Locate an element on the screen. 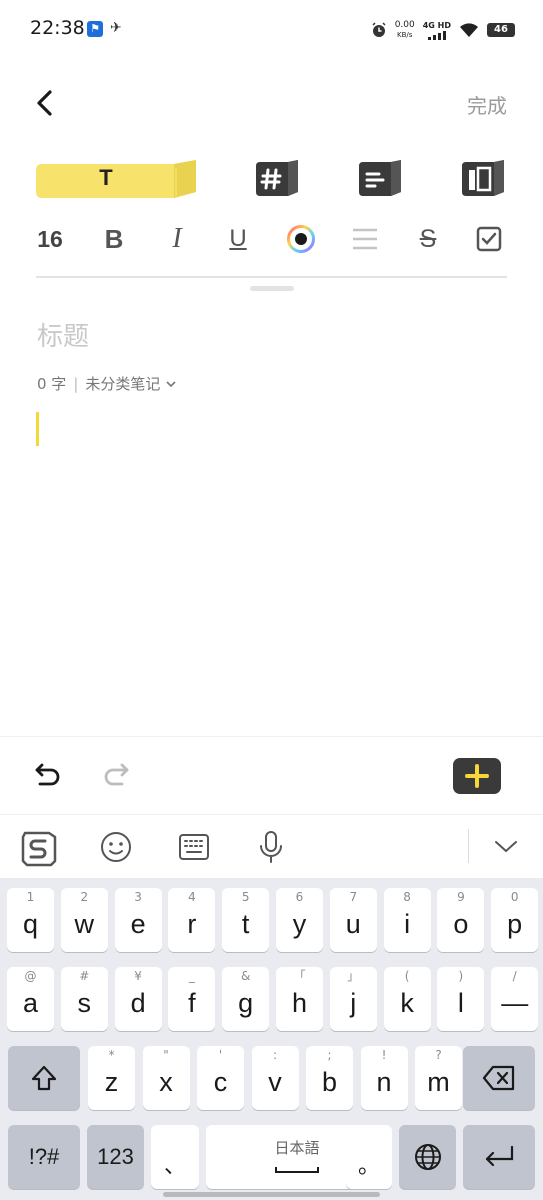 The height and width of the screenshot is (1200, 543). shift-icon is located at coordinates (44, 1078).